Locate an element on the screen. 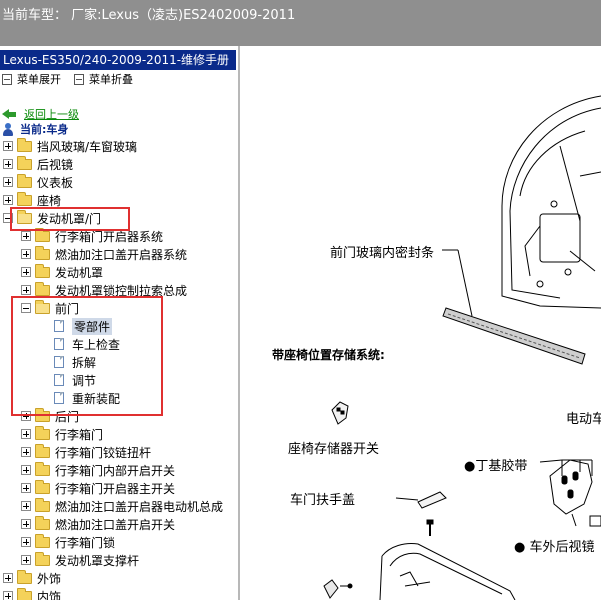  tree-item: 外饰 is located at coordinates (32, 578).